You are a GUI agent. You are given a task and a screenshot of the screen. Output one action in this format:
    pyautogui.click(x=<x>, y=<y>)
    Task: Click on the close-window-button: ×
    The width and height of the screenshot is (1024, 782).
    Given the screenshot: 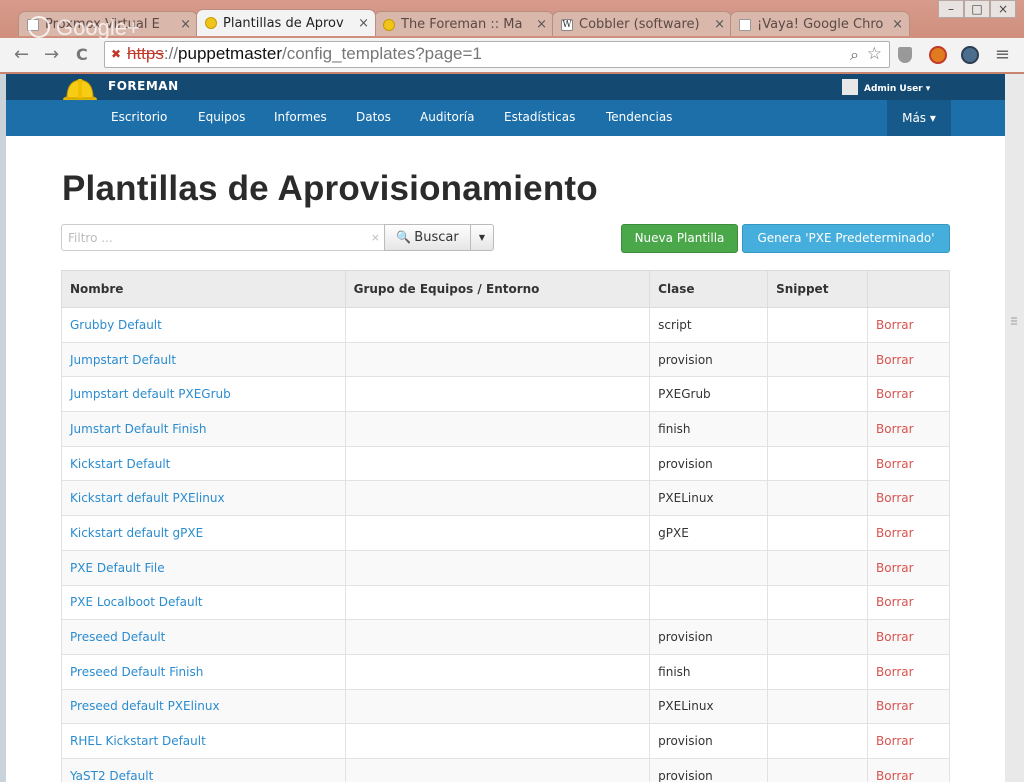 What is the action you would take?
    pyautogui.click(x=1003, y=9)
    